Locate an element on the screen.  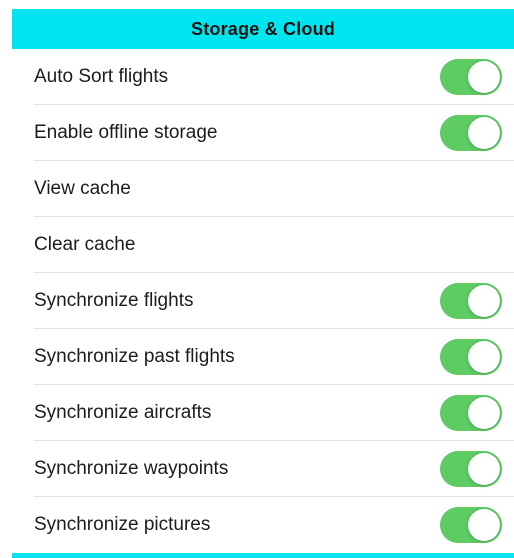
section-title: Storage & Cloud is located at coordinates (262, 28).